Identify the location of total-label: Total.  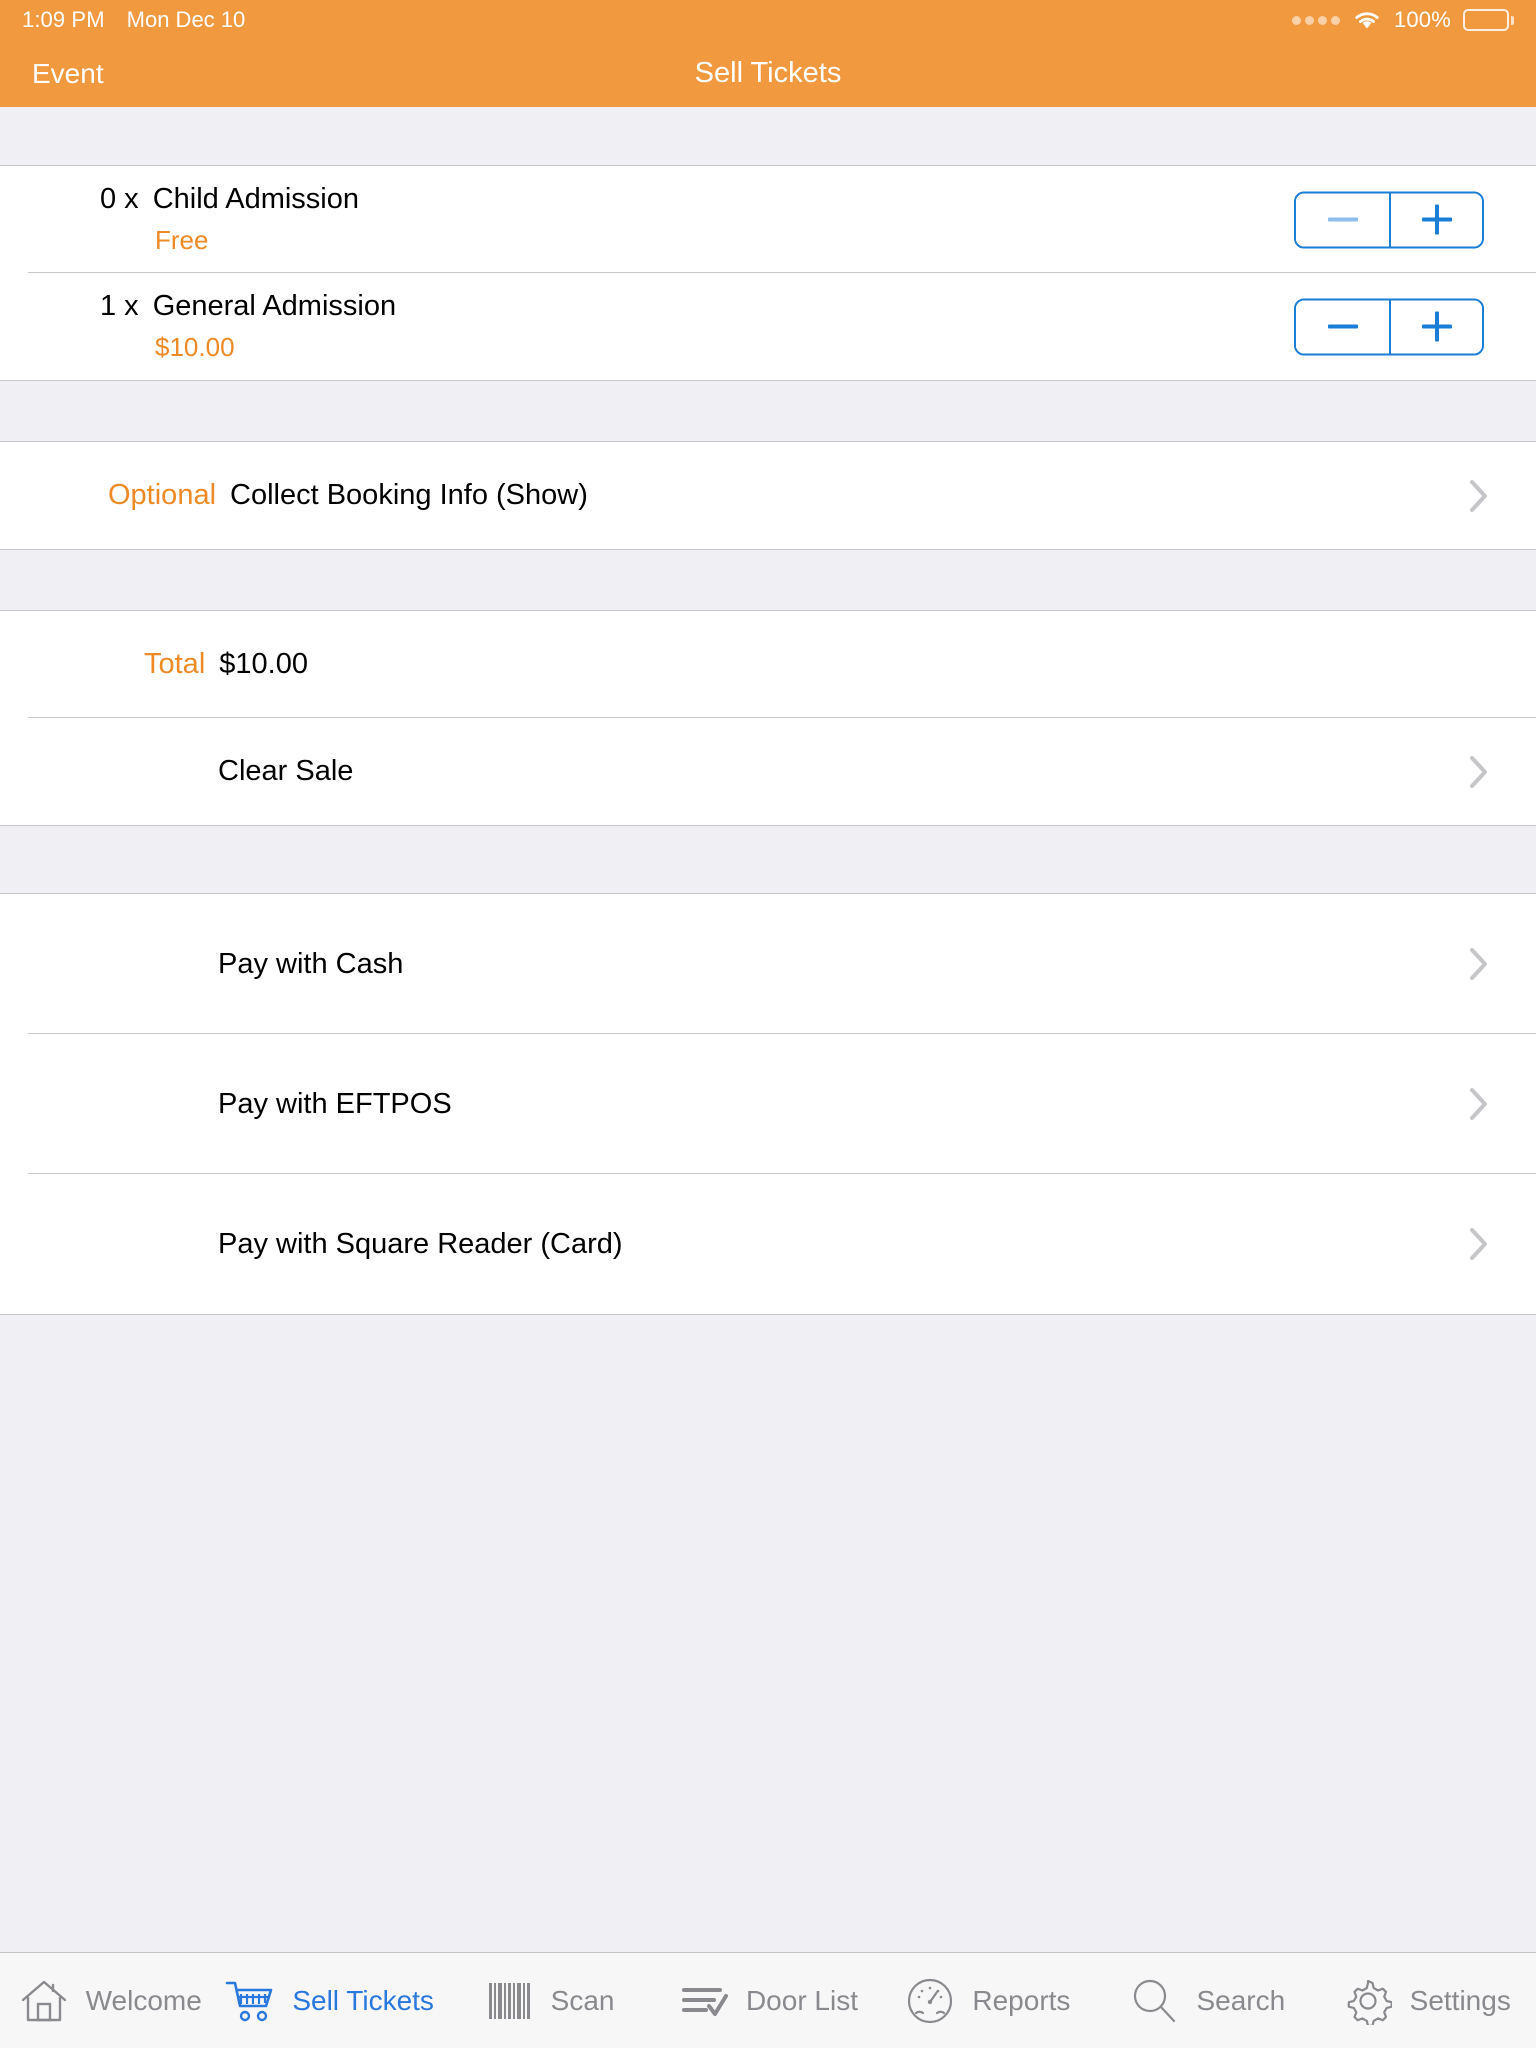
(175, 664).